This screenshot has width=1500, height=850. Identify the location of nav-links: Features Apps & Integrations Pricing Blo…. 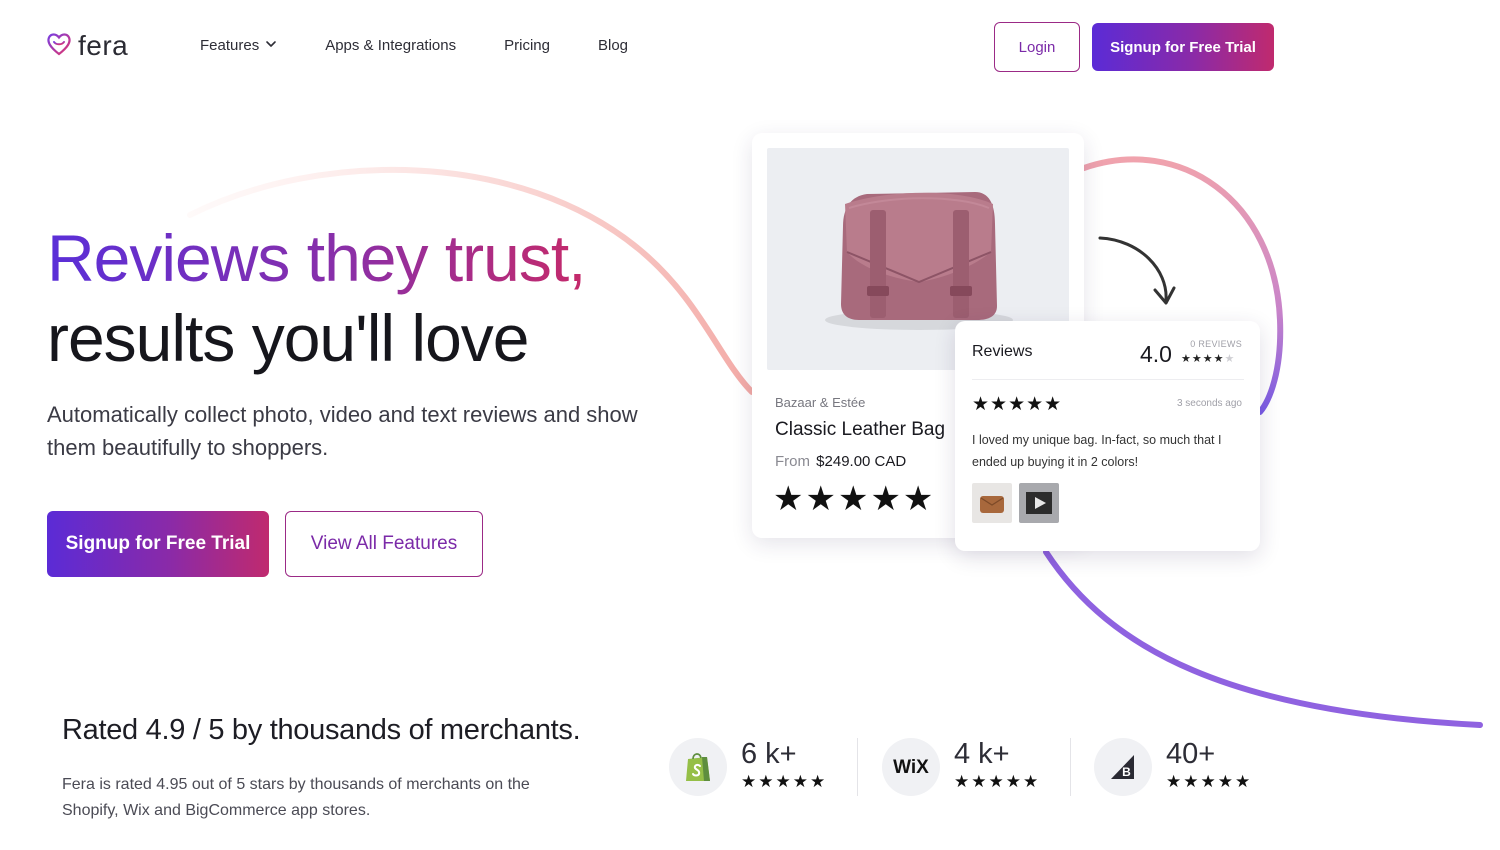
(438, 45).